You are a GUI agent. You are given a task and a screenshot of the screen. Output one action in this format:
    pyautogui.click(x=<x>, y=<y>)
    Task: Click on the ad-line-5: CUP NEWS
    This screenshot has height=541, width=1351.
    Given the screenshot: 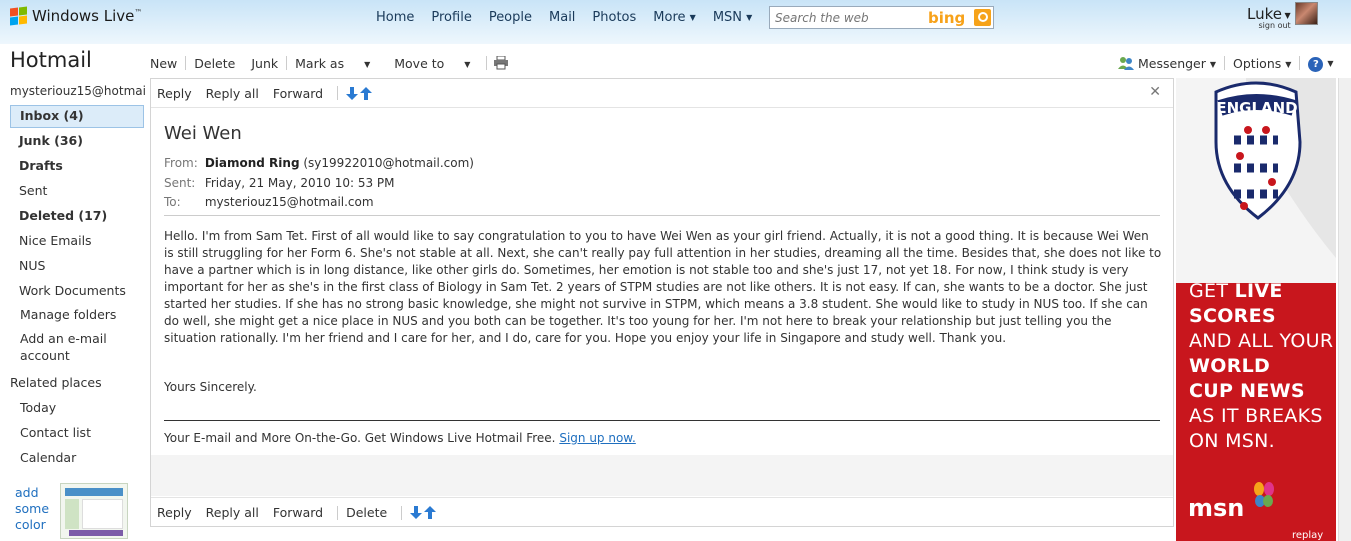 What is the action you would take?
    pyautogui.click(x=1247, y=391)
    